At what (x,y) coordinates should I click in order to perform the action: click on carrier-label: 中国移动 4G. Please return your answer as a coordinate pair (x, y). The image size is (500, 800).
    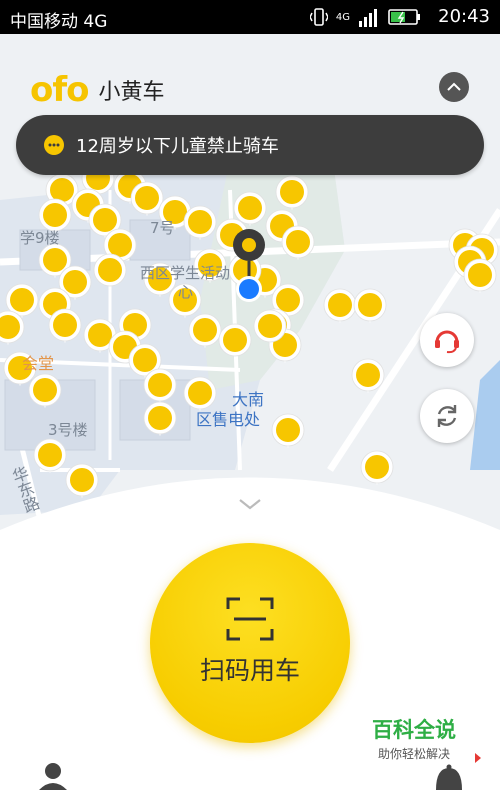
    Looking at the image, I should click on (59, 22).